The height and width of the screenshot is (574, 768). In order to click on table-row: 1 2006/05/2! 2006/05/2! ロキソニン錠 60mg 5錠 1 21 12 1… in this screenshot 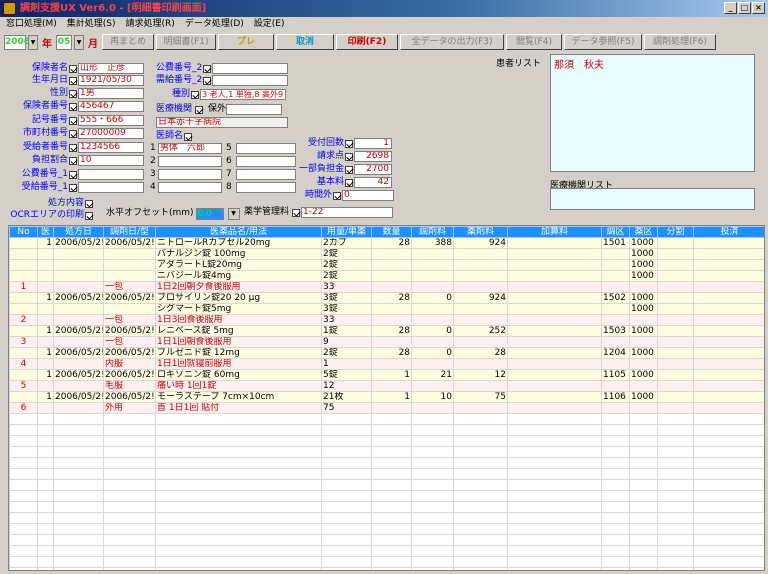, I will do `click(386, 375)`.